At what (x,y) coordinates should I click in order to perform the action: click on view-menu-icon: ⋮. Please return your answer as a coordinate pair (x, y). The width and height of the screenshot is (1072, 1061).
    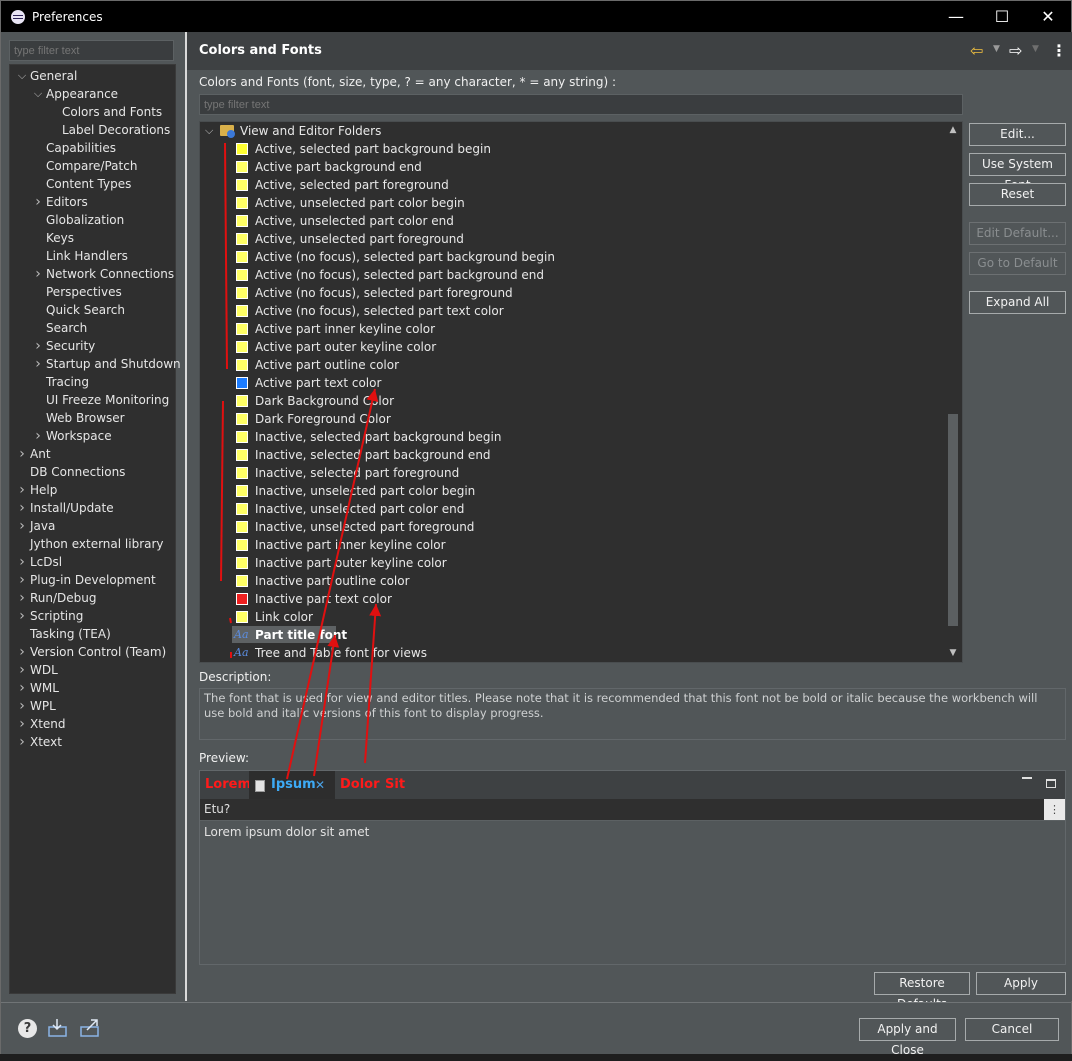
    Looking at the image, I should click on (1059, 50).